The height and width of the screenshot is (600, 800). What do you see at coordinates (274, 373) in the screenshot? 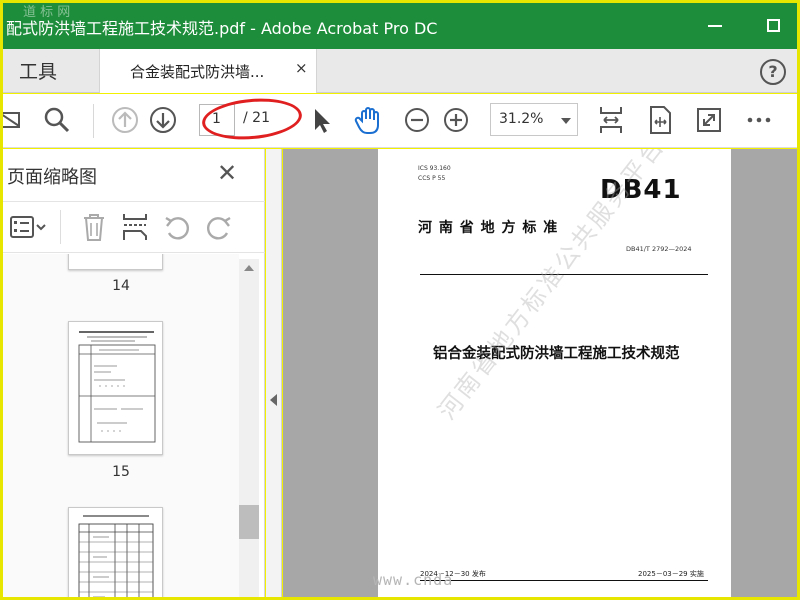
I see `sidebar-collapse-strip` at bounding box center [274, 373].